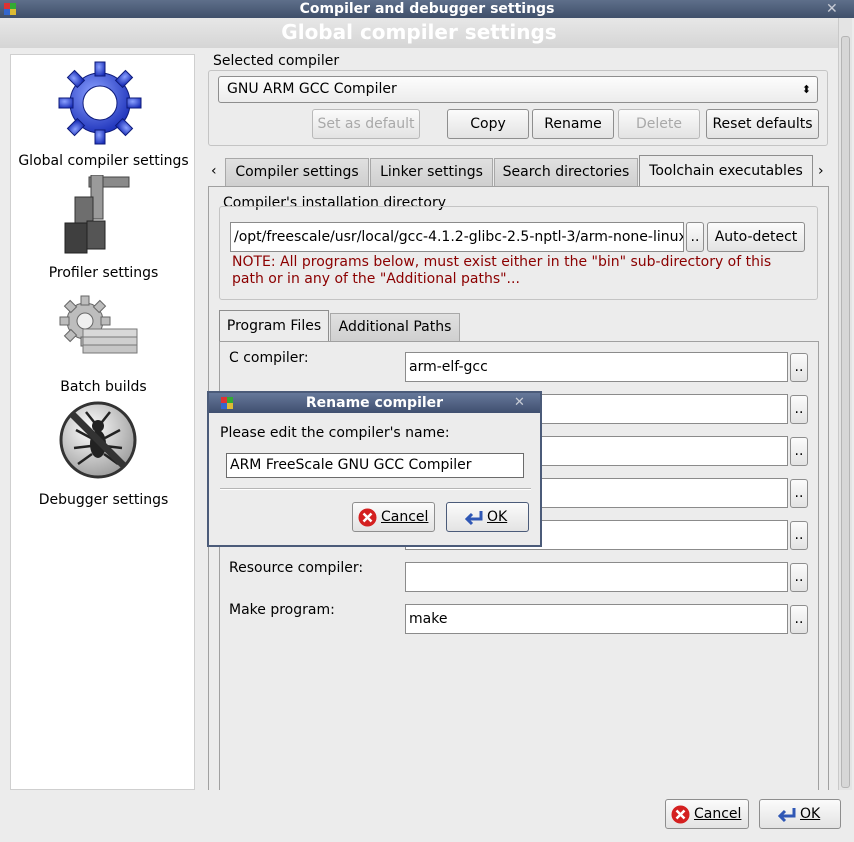 This screenshot has height=842, width=854. I want to click on gear-icon, so click(100, 103).